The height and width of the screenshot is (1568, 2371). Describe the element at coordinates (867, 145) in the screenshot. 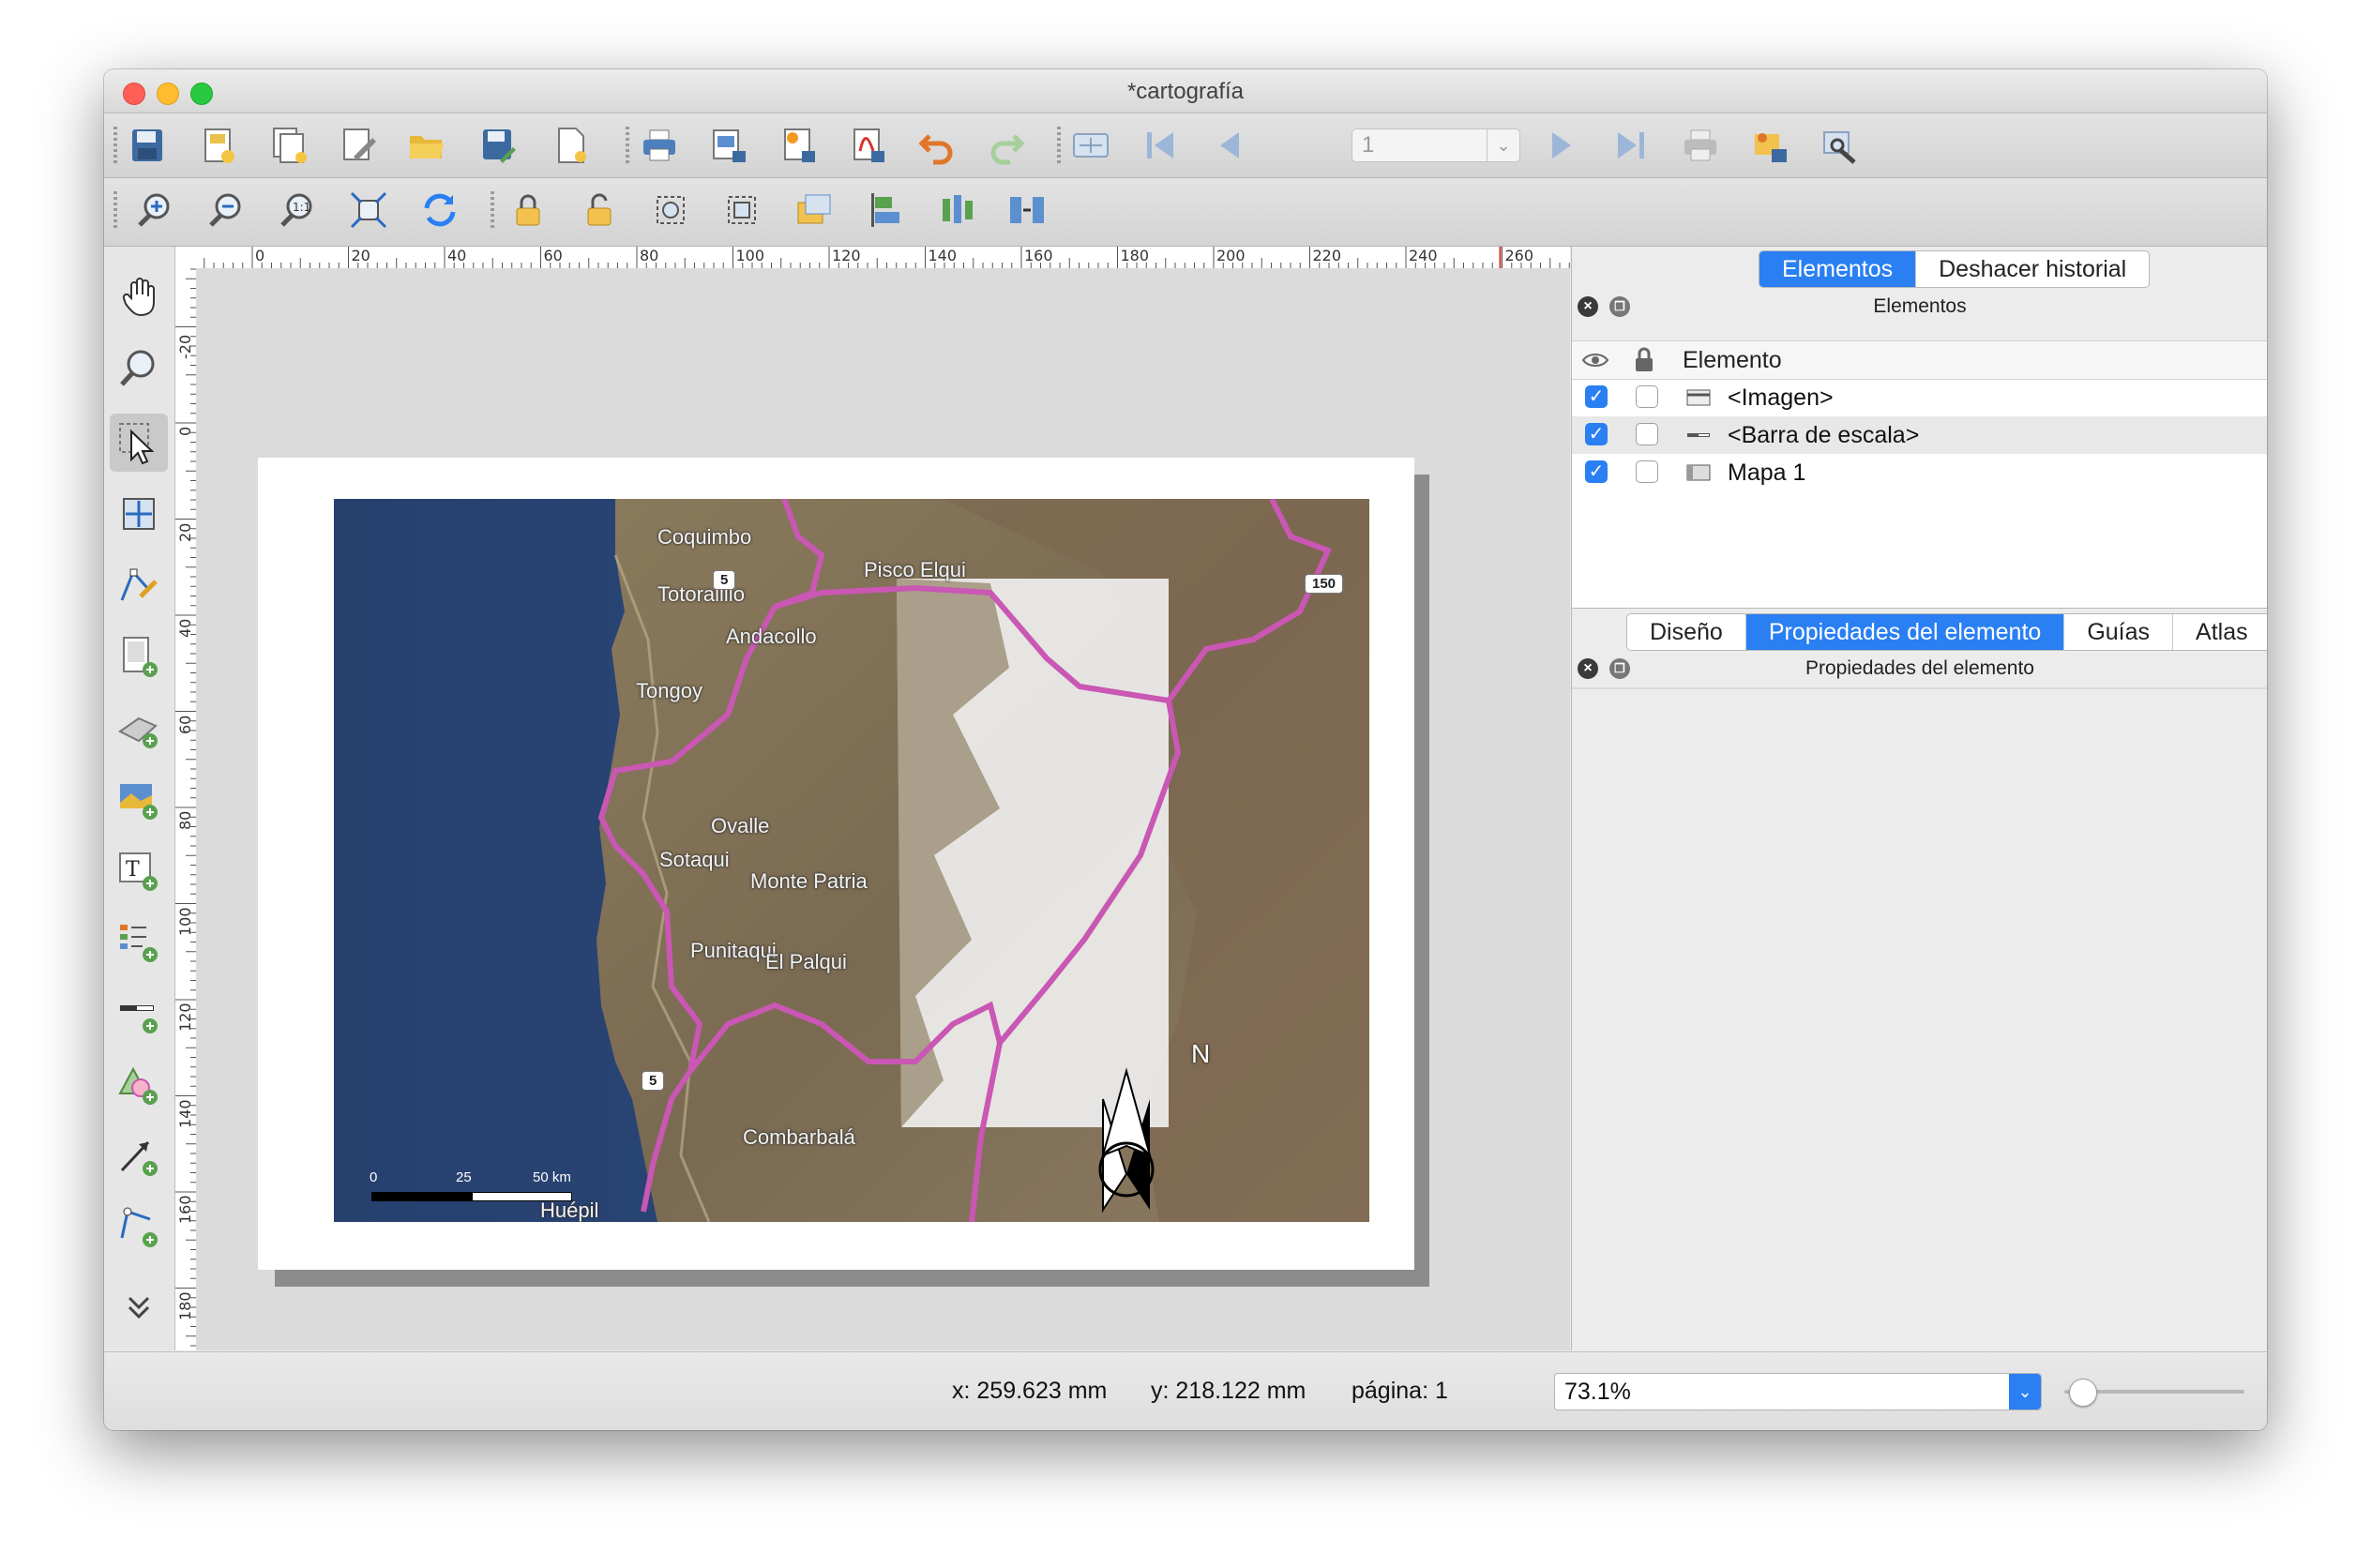

I see `export-pdf-icon` at that location.